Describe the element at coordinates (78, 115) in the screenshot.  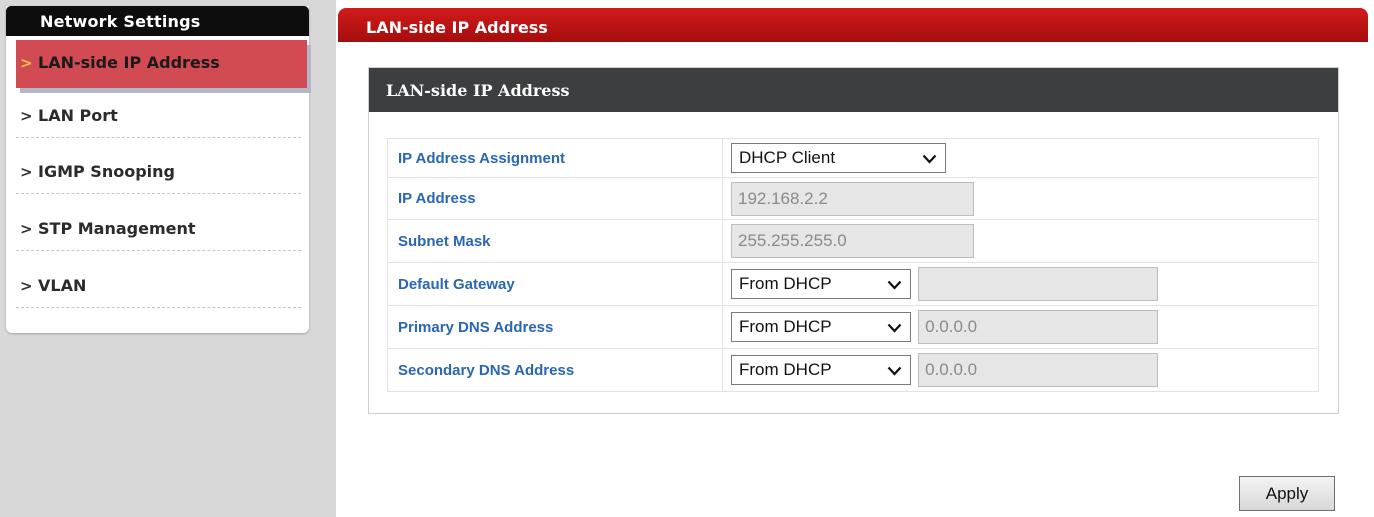
I see `sidebar-item-label: LAN Port` at that location.